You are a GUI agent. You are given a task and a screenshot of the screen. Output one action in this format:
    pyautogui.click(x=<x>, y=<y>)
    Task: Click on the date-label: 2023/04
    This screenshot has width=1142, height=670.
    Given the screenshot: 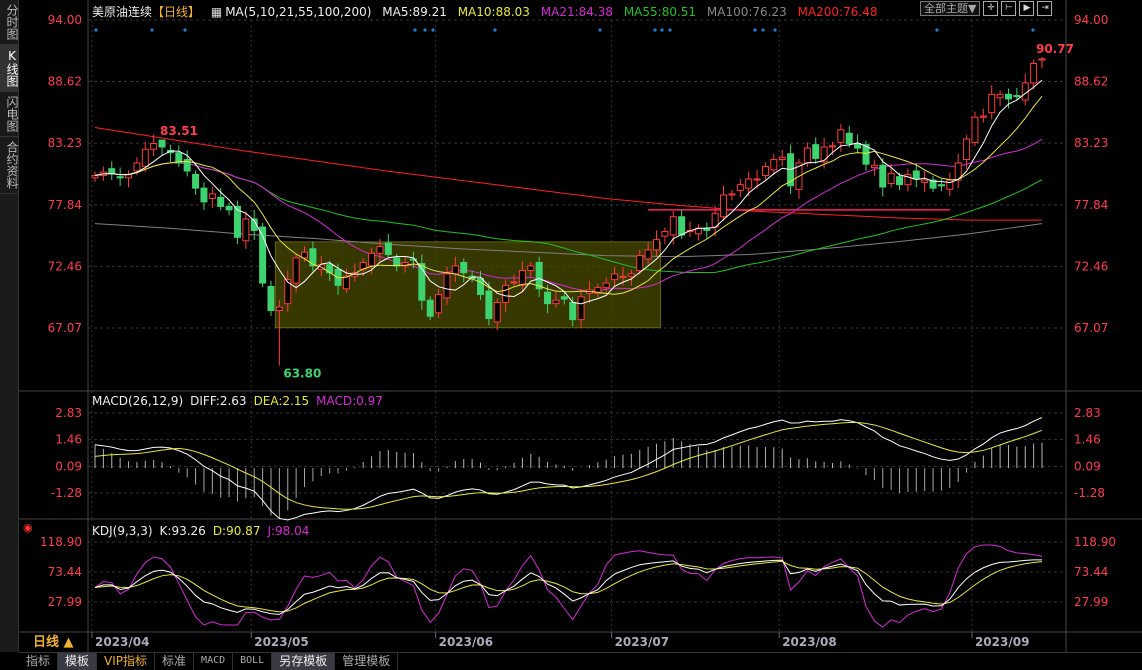 What is the action you would take?
    pyautogui.click(x=122, y=642)
    